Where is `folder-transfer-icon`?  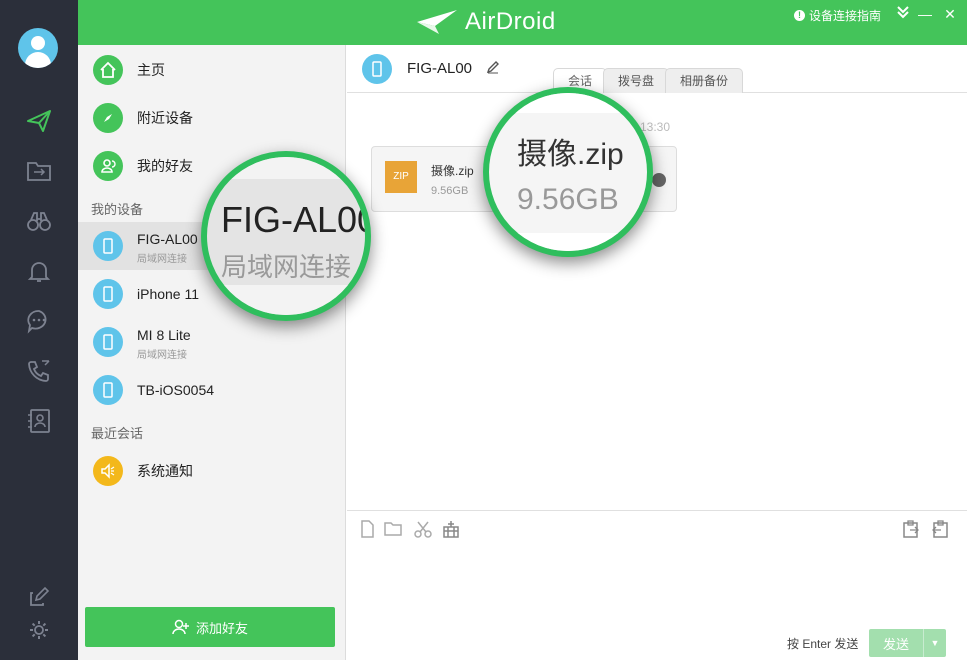 folder-transfer-icon is located at coordinates (39, 171).